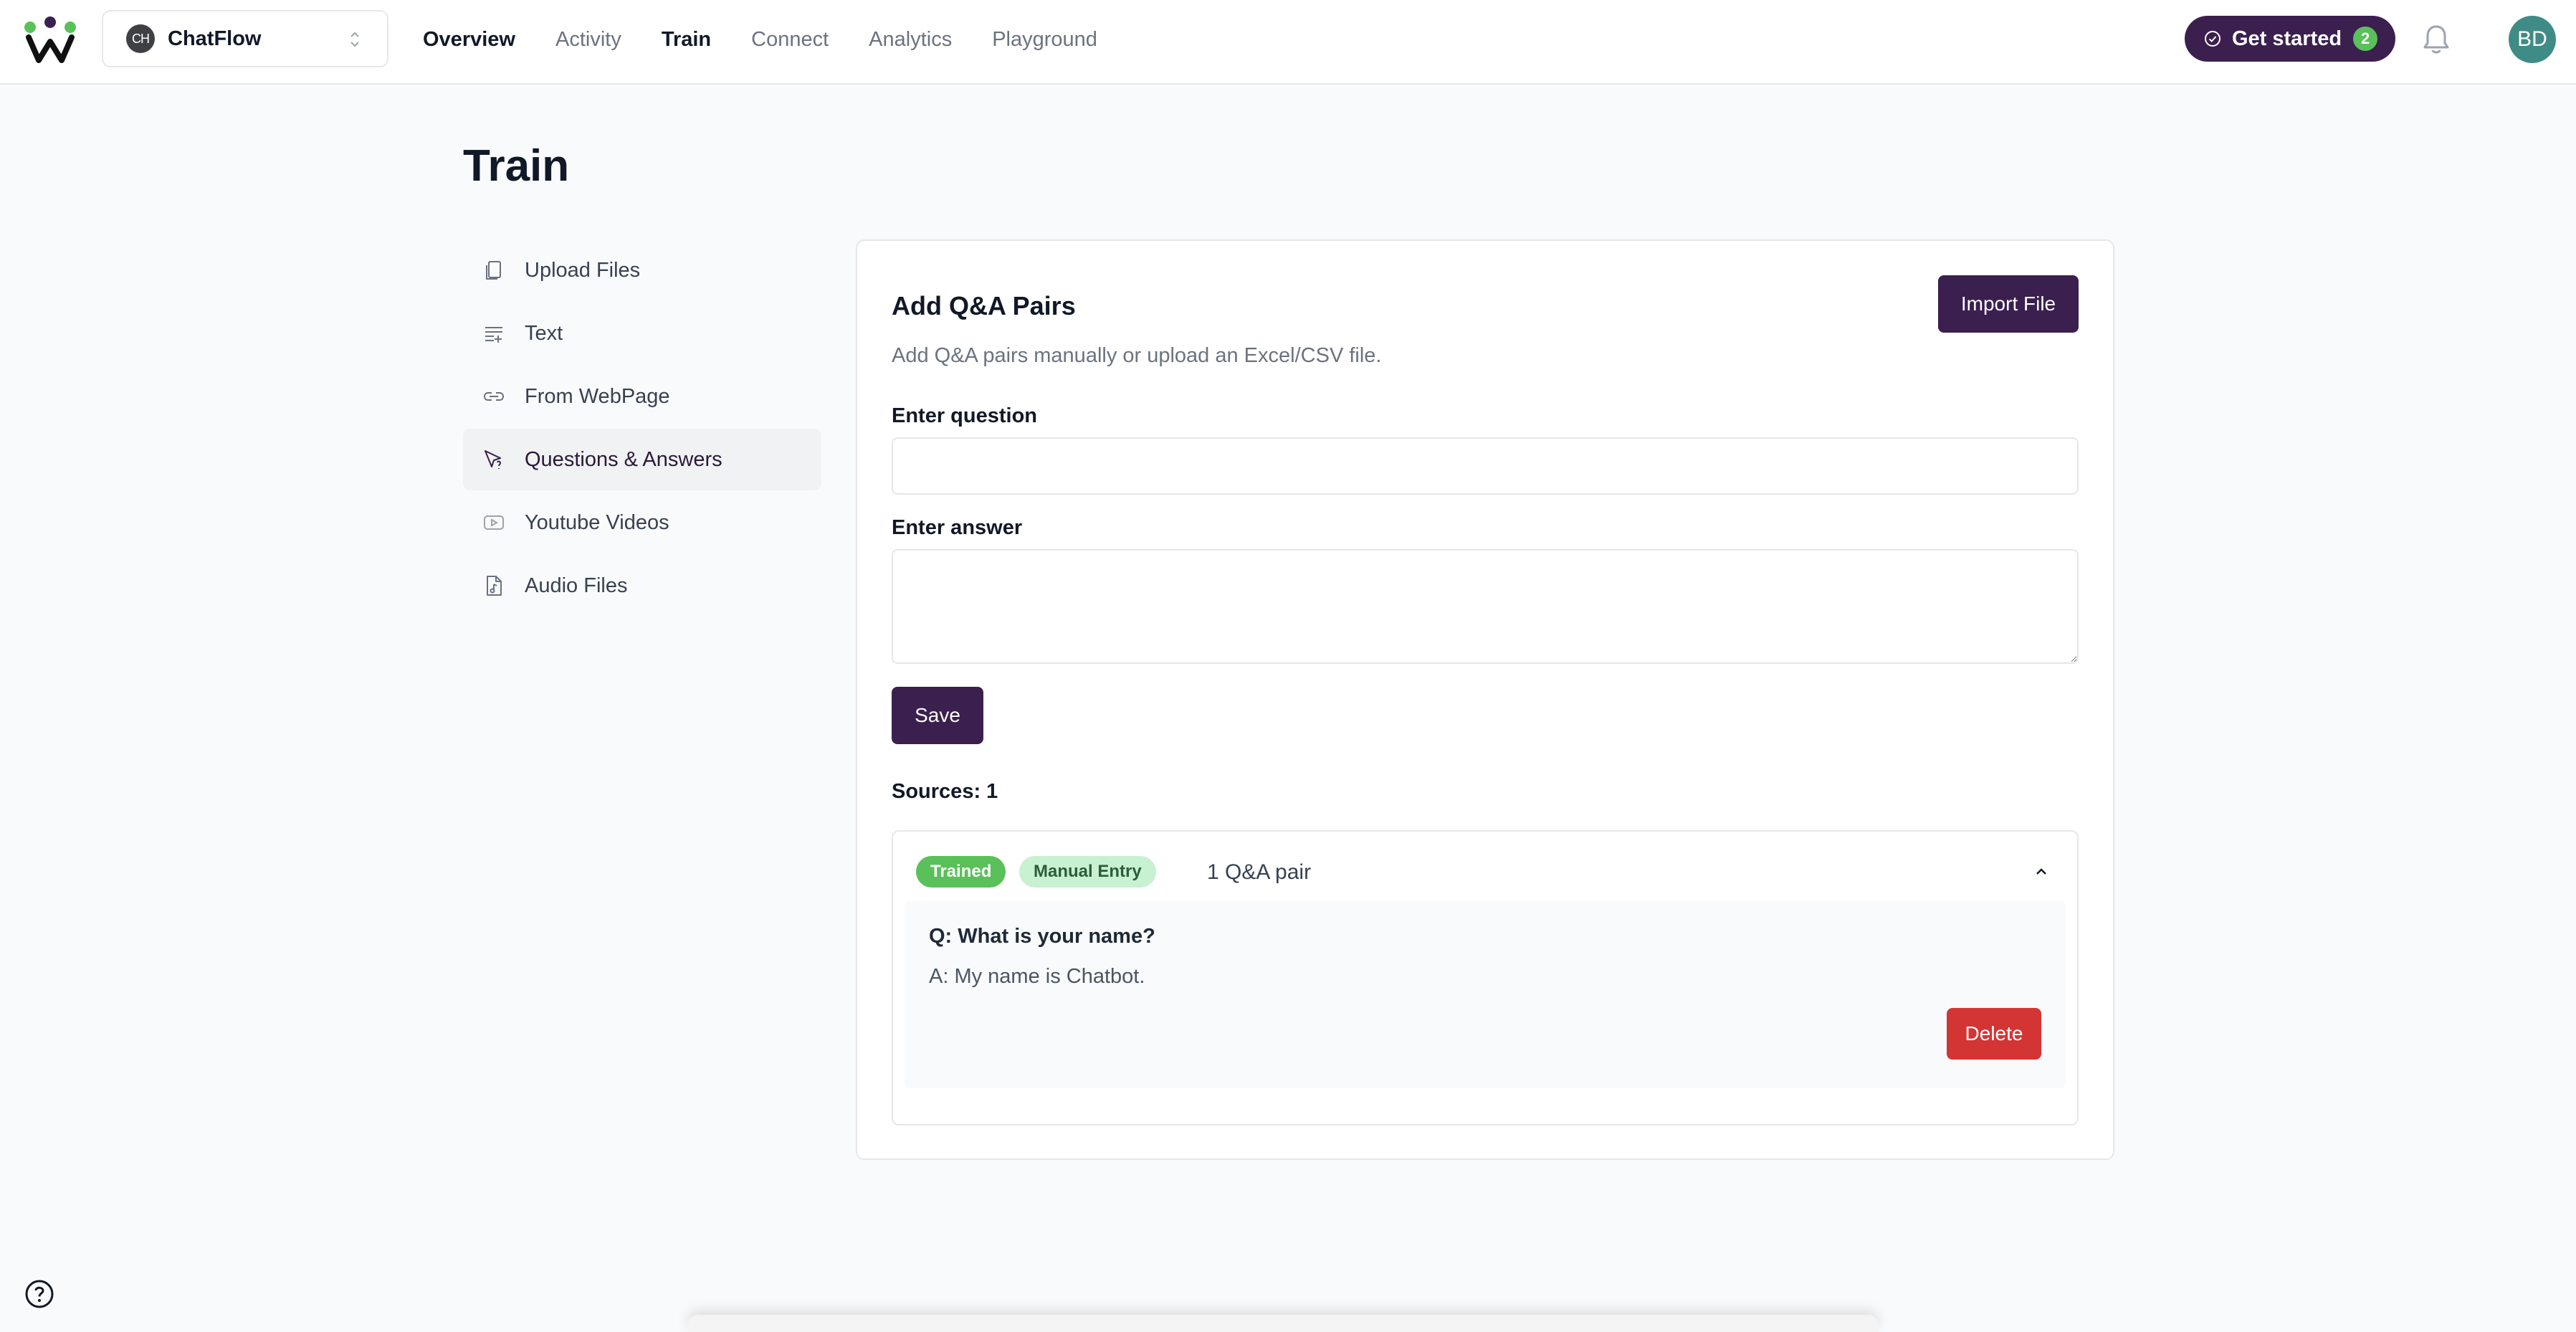  Describe the element at coordinates (984, 305) in the screenshot. I see `card-title: Add Q&A Pairs` at that location.